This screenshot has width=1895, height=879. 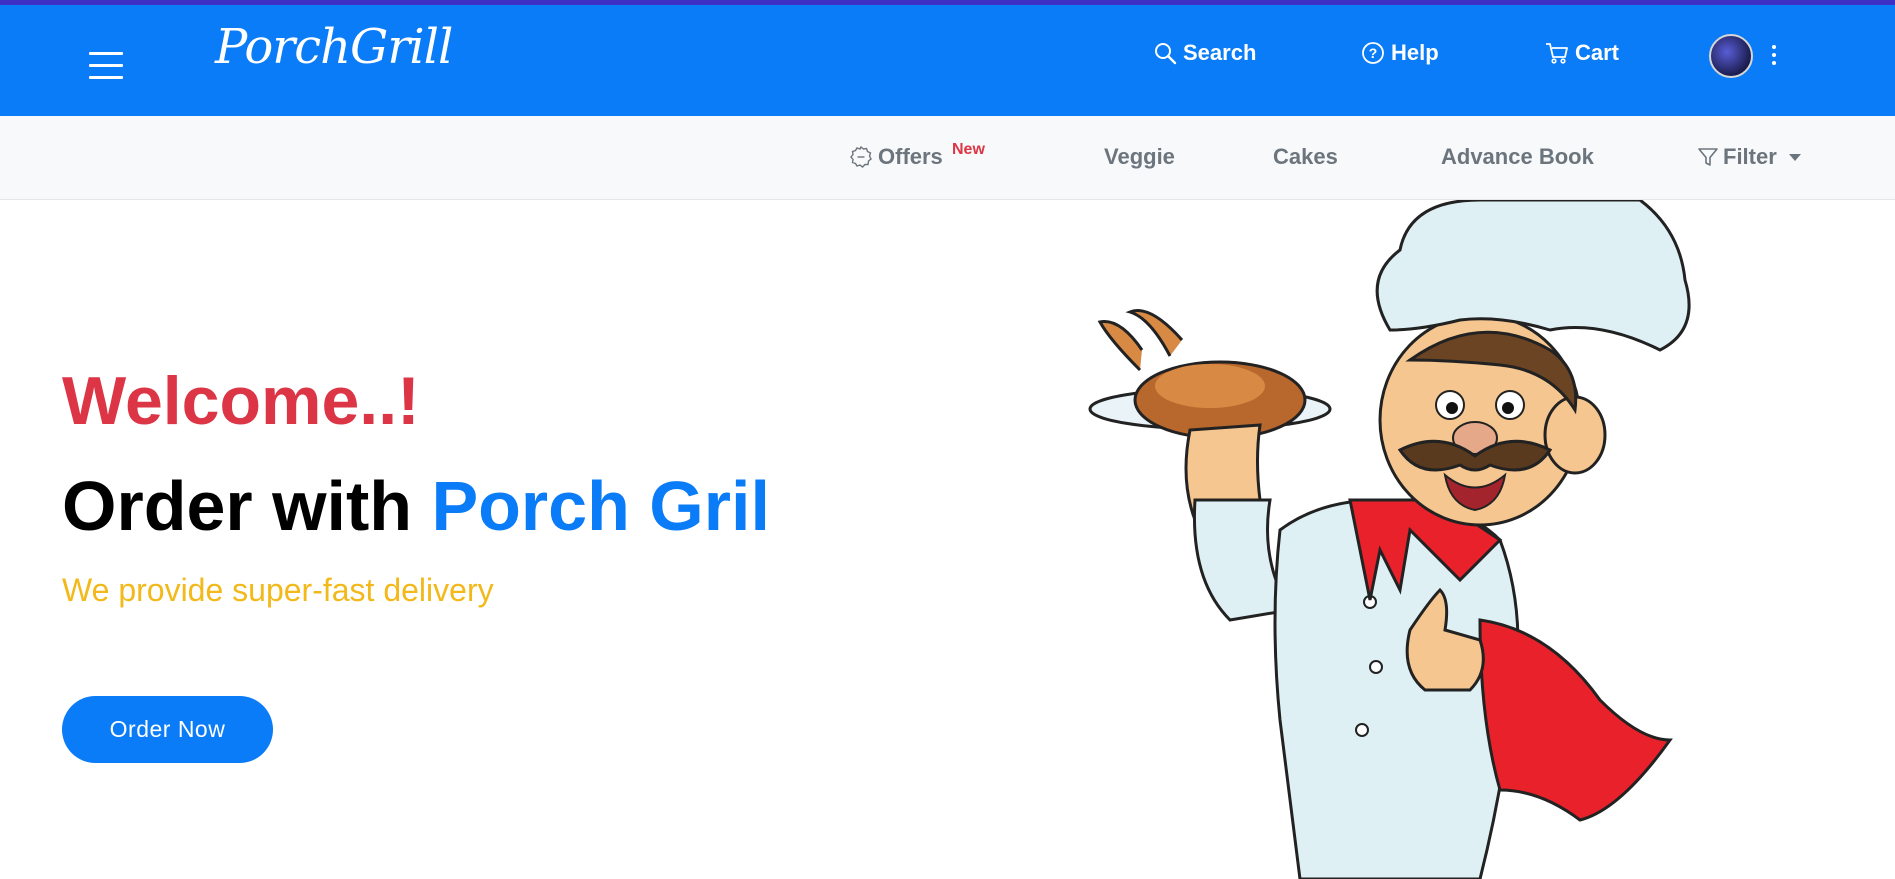 I want to click on offers-link: Offers, so click(x=896, y=157).